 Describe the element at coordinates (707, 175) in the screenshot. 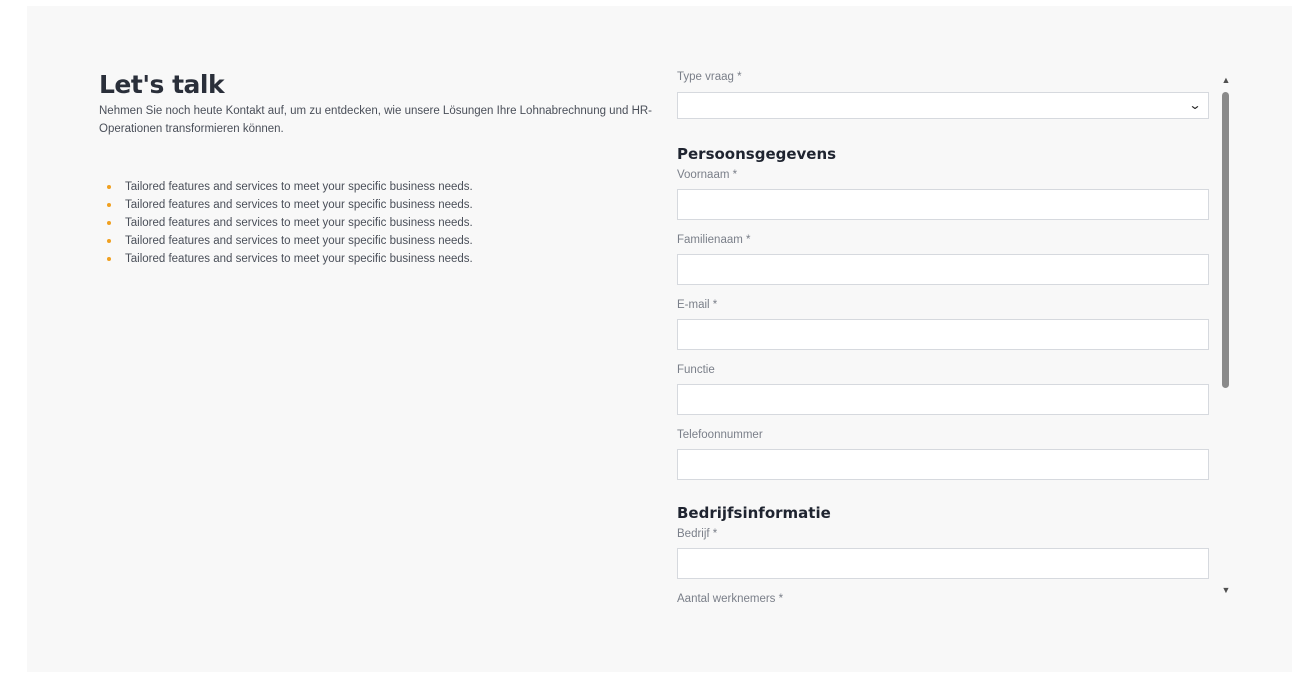

I see `first-name-label: Voornaam *` at that location.